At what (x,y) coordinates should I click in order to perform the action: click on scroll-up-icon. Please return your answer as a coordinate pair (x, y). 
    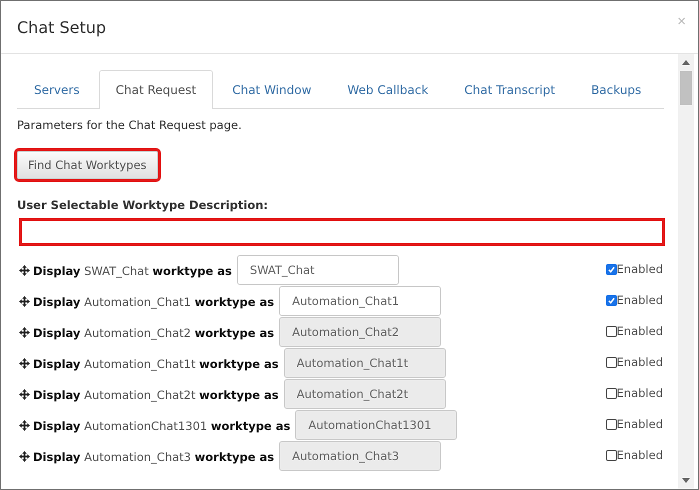
    Looking at the image, I should click on (686, 62).